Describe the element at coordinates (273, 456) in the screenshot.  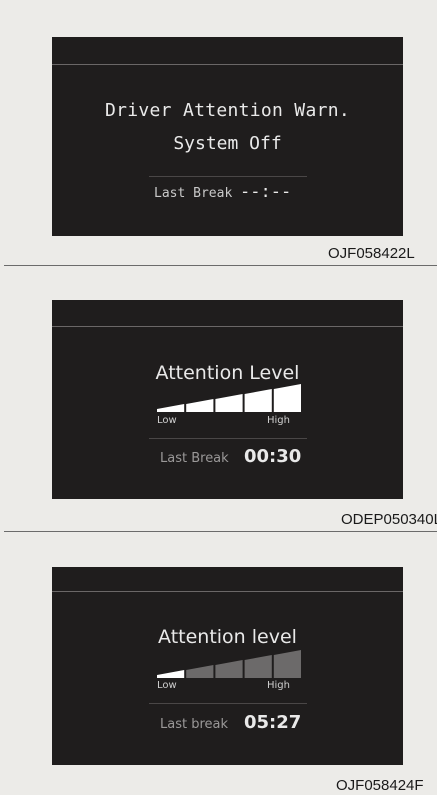
I see `last-break-value: 00:30` at that location.